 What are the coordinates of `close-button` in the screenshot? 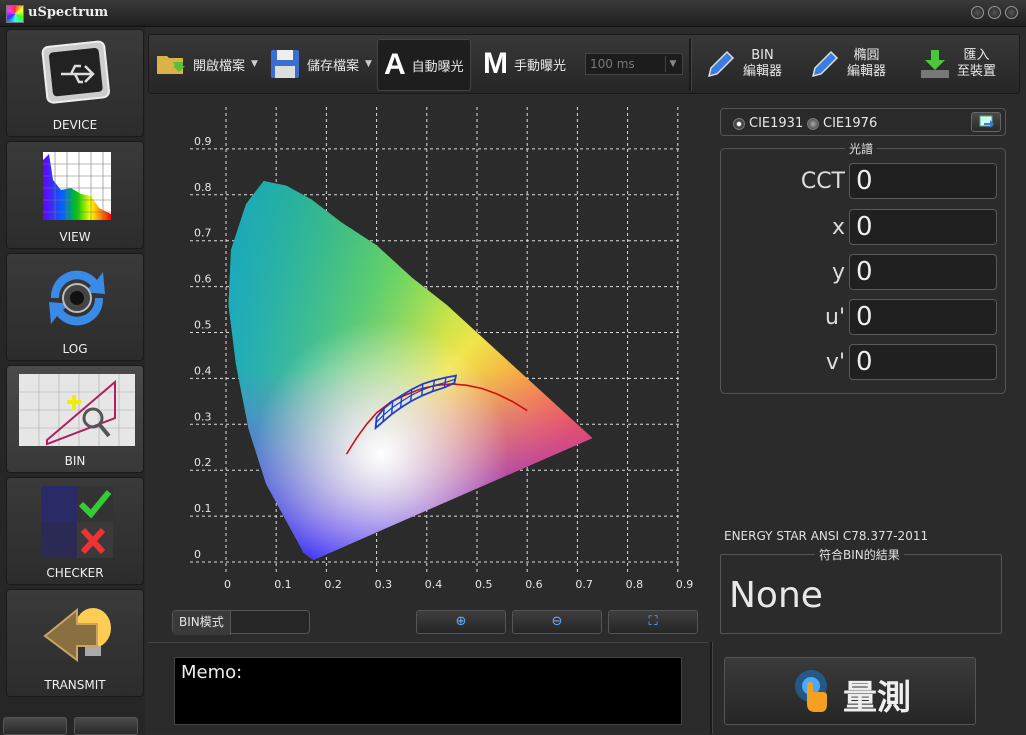 It's located at (1011, 12).